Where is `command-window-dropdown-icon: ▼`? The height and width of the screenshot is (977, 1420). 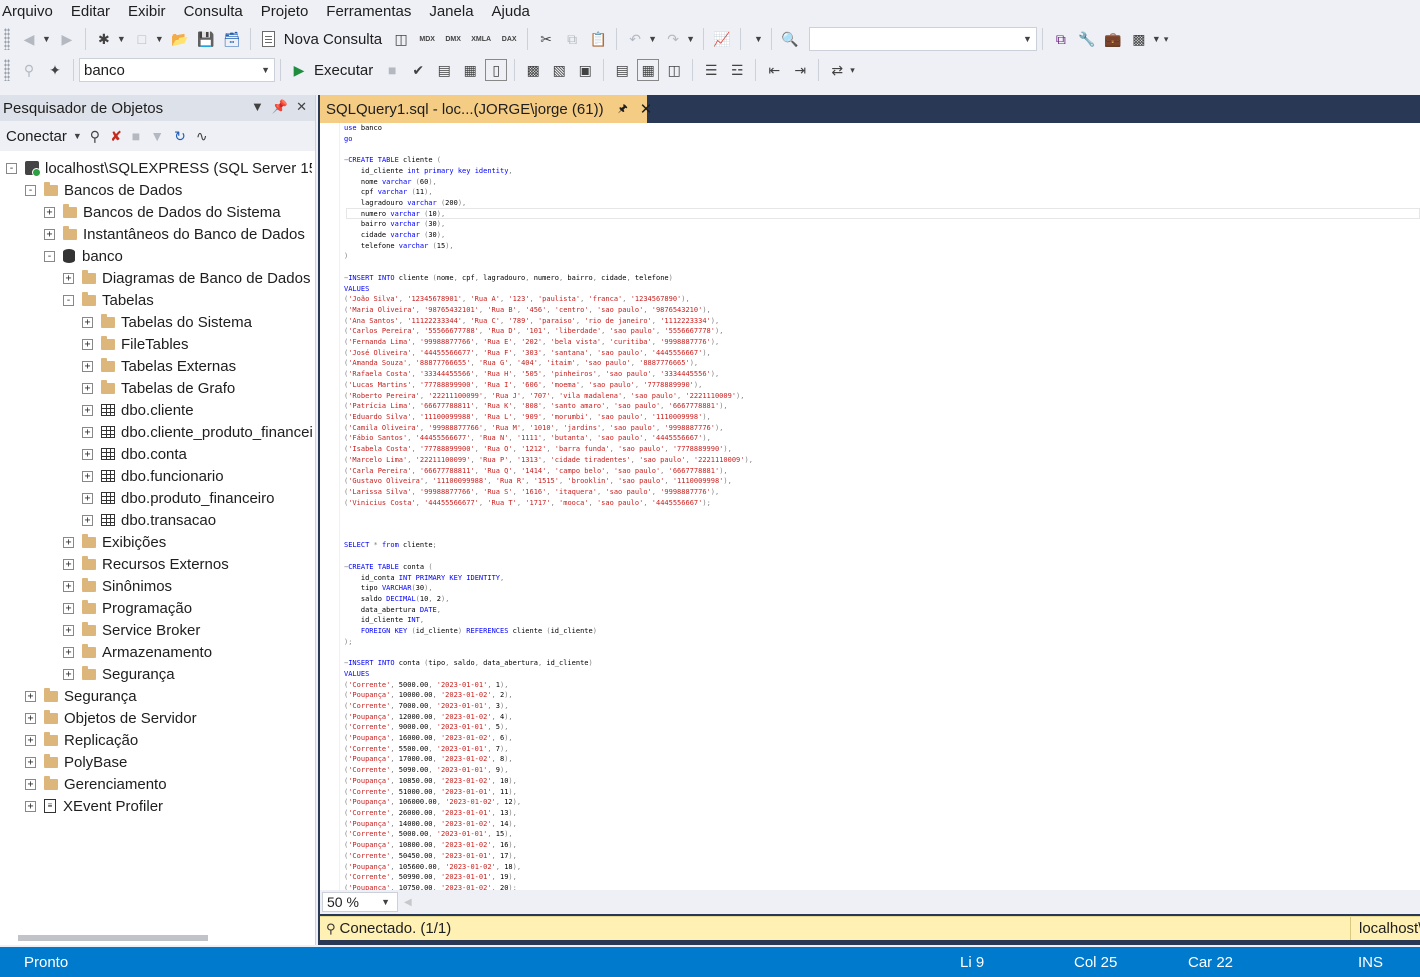 command-window-dropdown-icon: ▼ is located at coordinates (1156, 39).